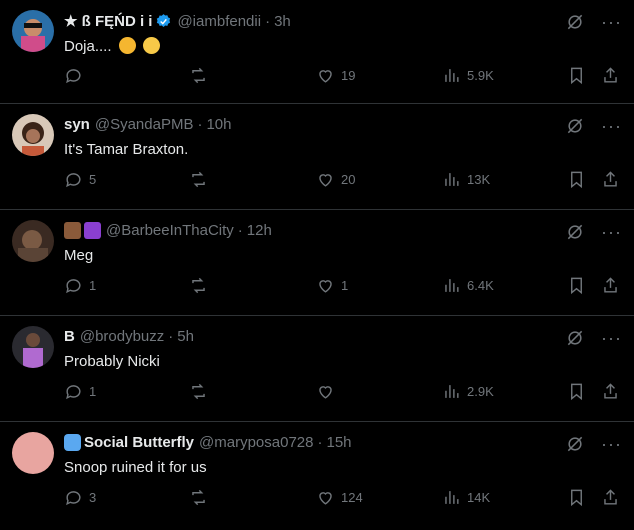  What do you see at coordinates (332, 285) in the screenshot?
I see `like-button: 1` at bounding box center [332, 285].